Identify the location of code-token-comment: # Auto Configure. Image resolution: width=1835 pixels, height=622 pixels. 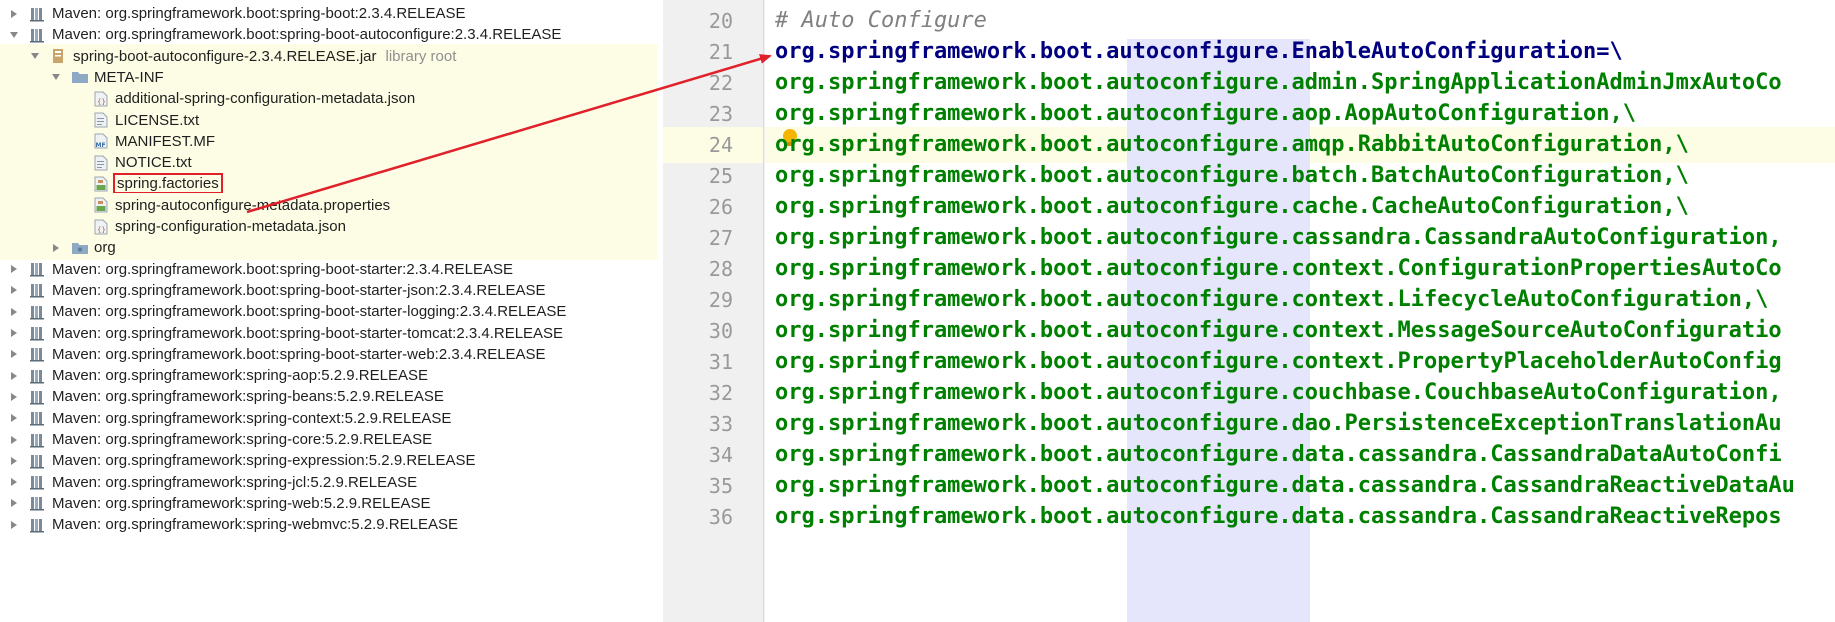
(881, 20).